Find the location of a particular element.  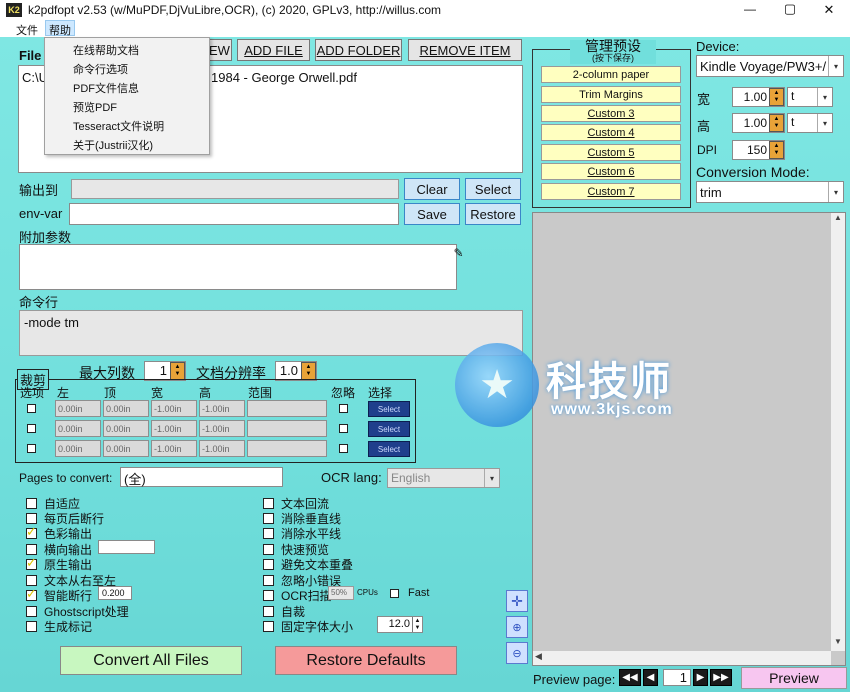

preset-custom-3: Custom 3 is located at coordinates (611, 113).